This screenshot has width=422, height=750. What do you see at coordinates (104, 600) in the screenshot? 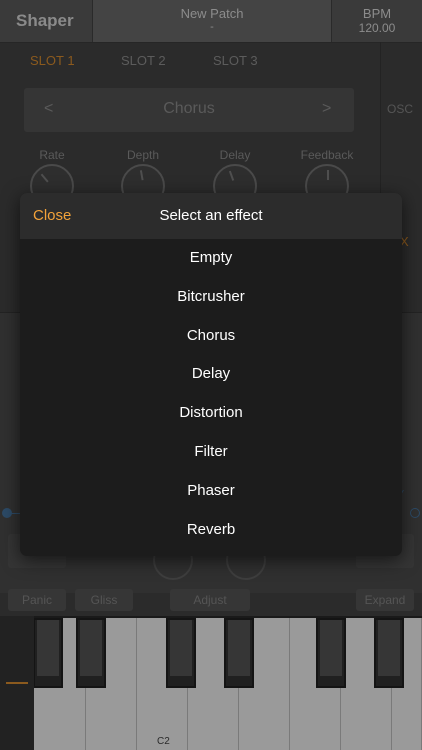
I see `gliss-button: Gliss` at bounding box center [104, 600].